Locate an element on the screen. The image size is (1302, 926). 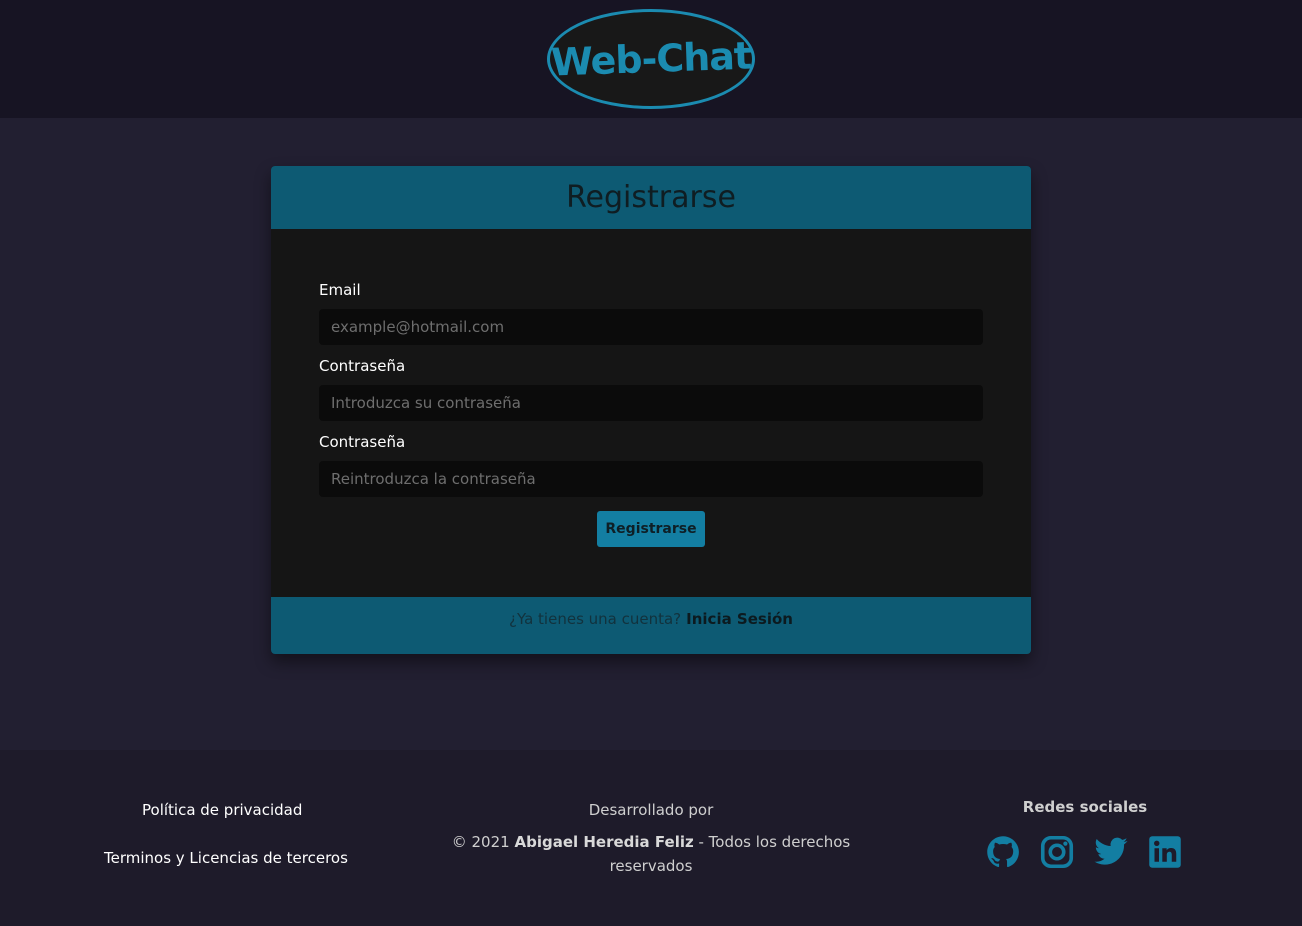
email-placeholder: example@hotmail.com is located at coordinates (418, 327).